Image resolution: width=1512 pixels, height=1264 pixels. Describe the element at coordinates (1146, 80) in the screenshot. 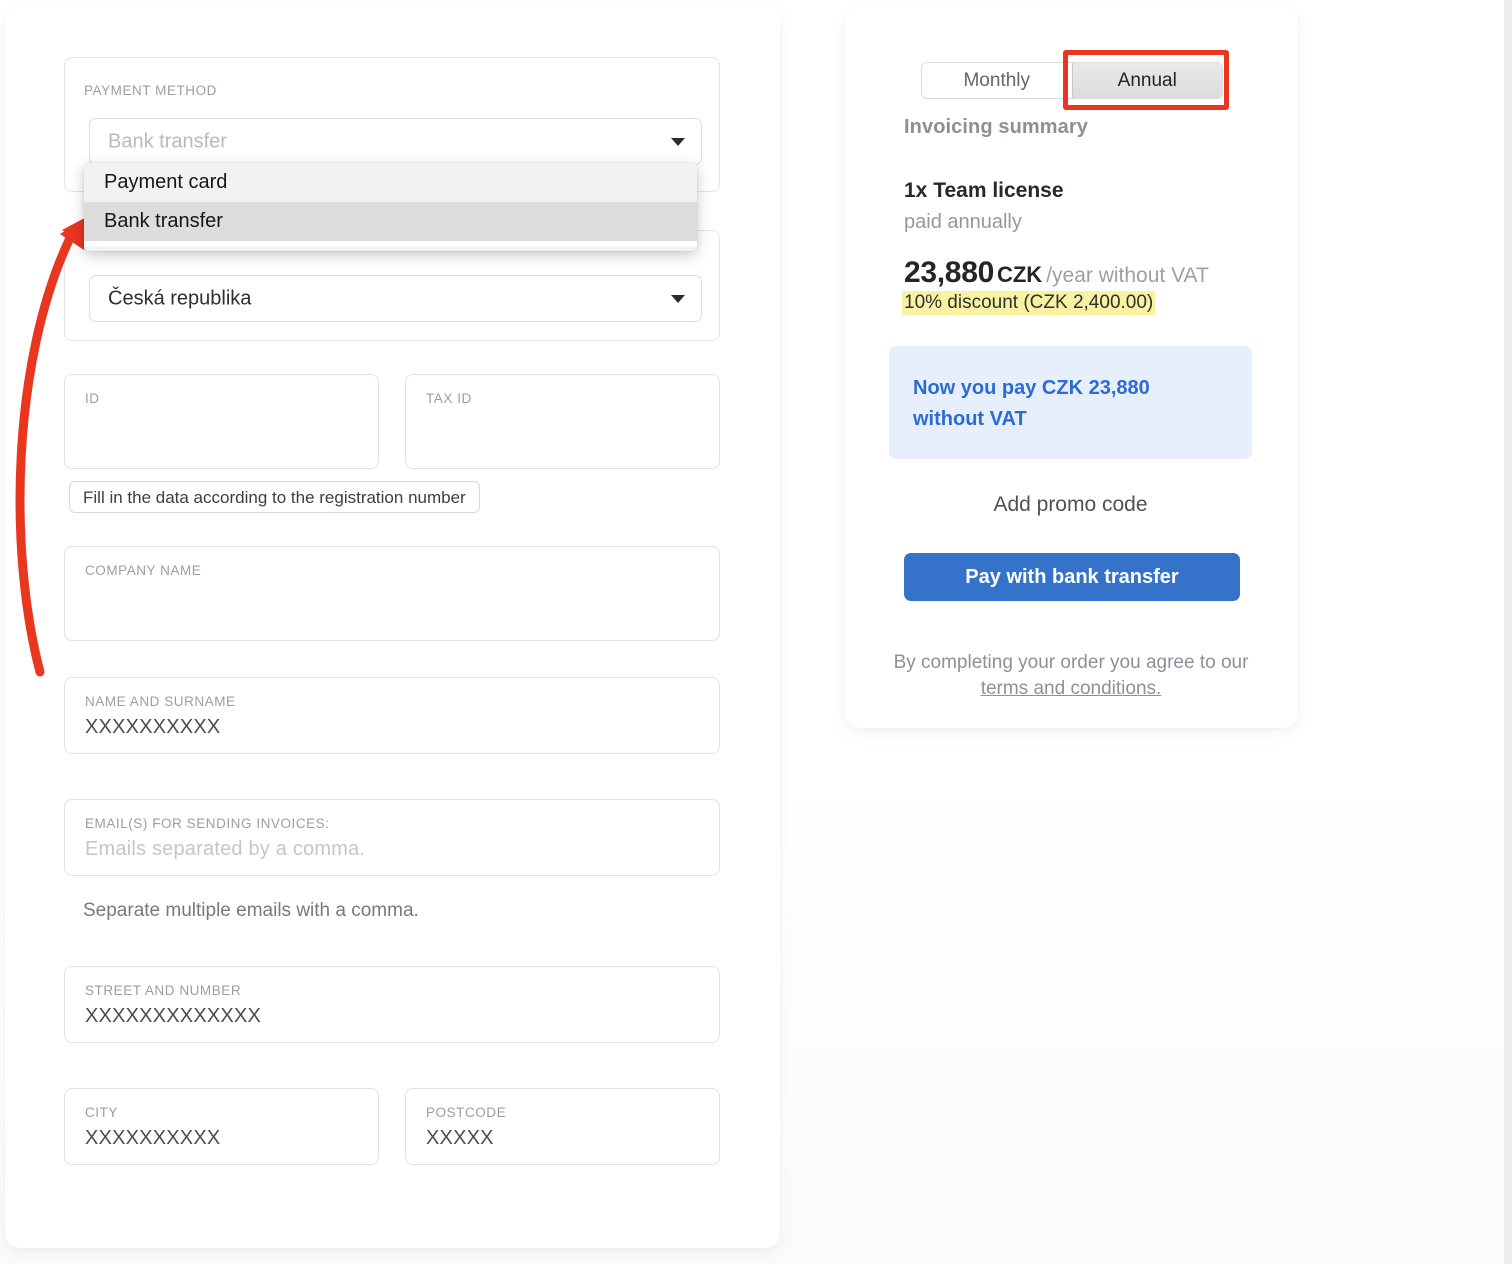

I see `billing-toggle-annual: Annual` at that location.